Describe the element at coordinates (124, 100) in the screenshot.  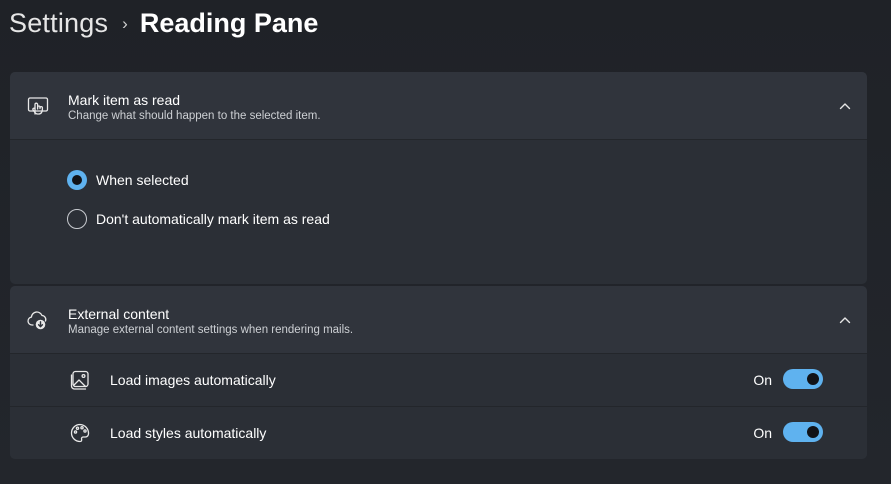
I see `mark-item-as-read-title: Mark item as read` at that location.